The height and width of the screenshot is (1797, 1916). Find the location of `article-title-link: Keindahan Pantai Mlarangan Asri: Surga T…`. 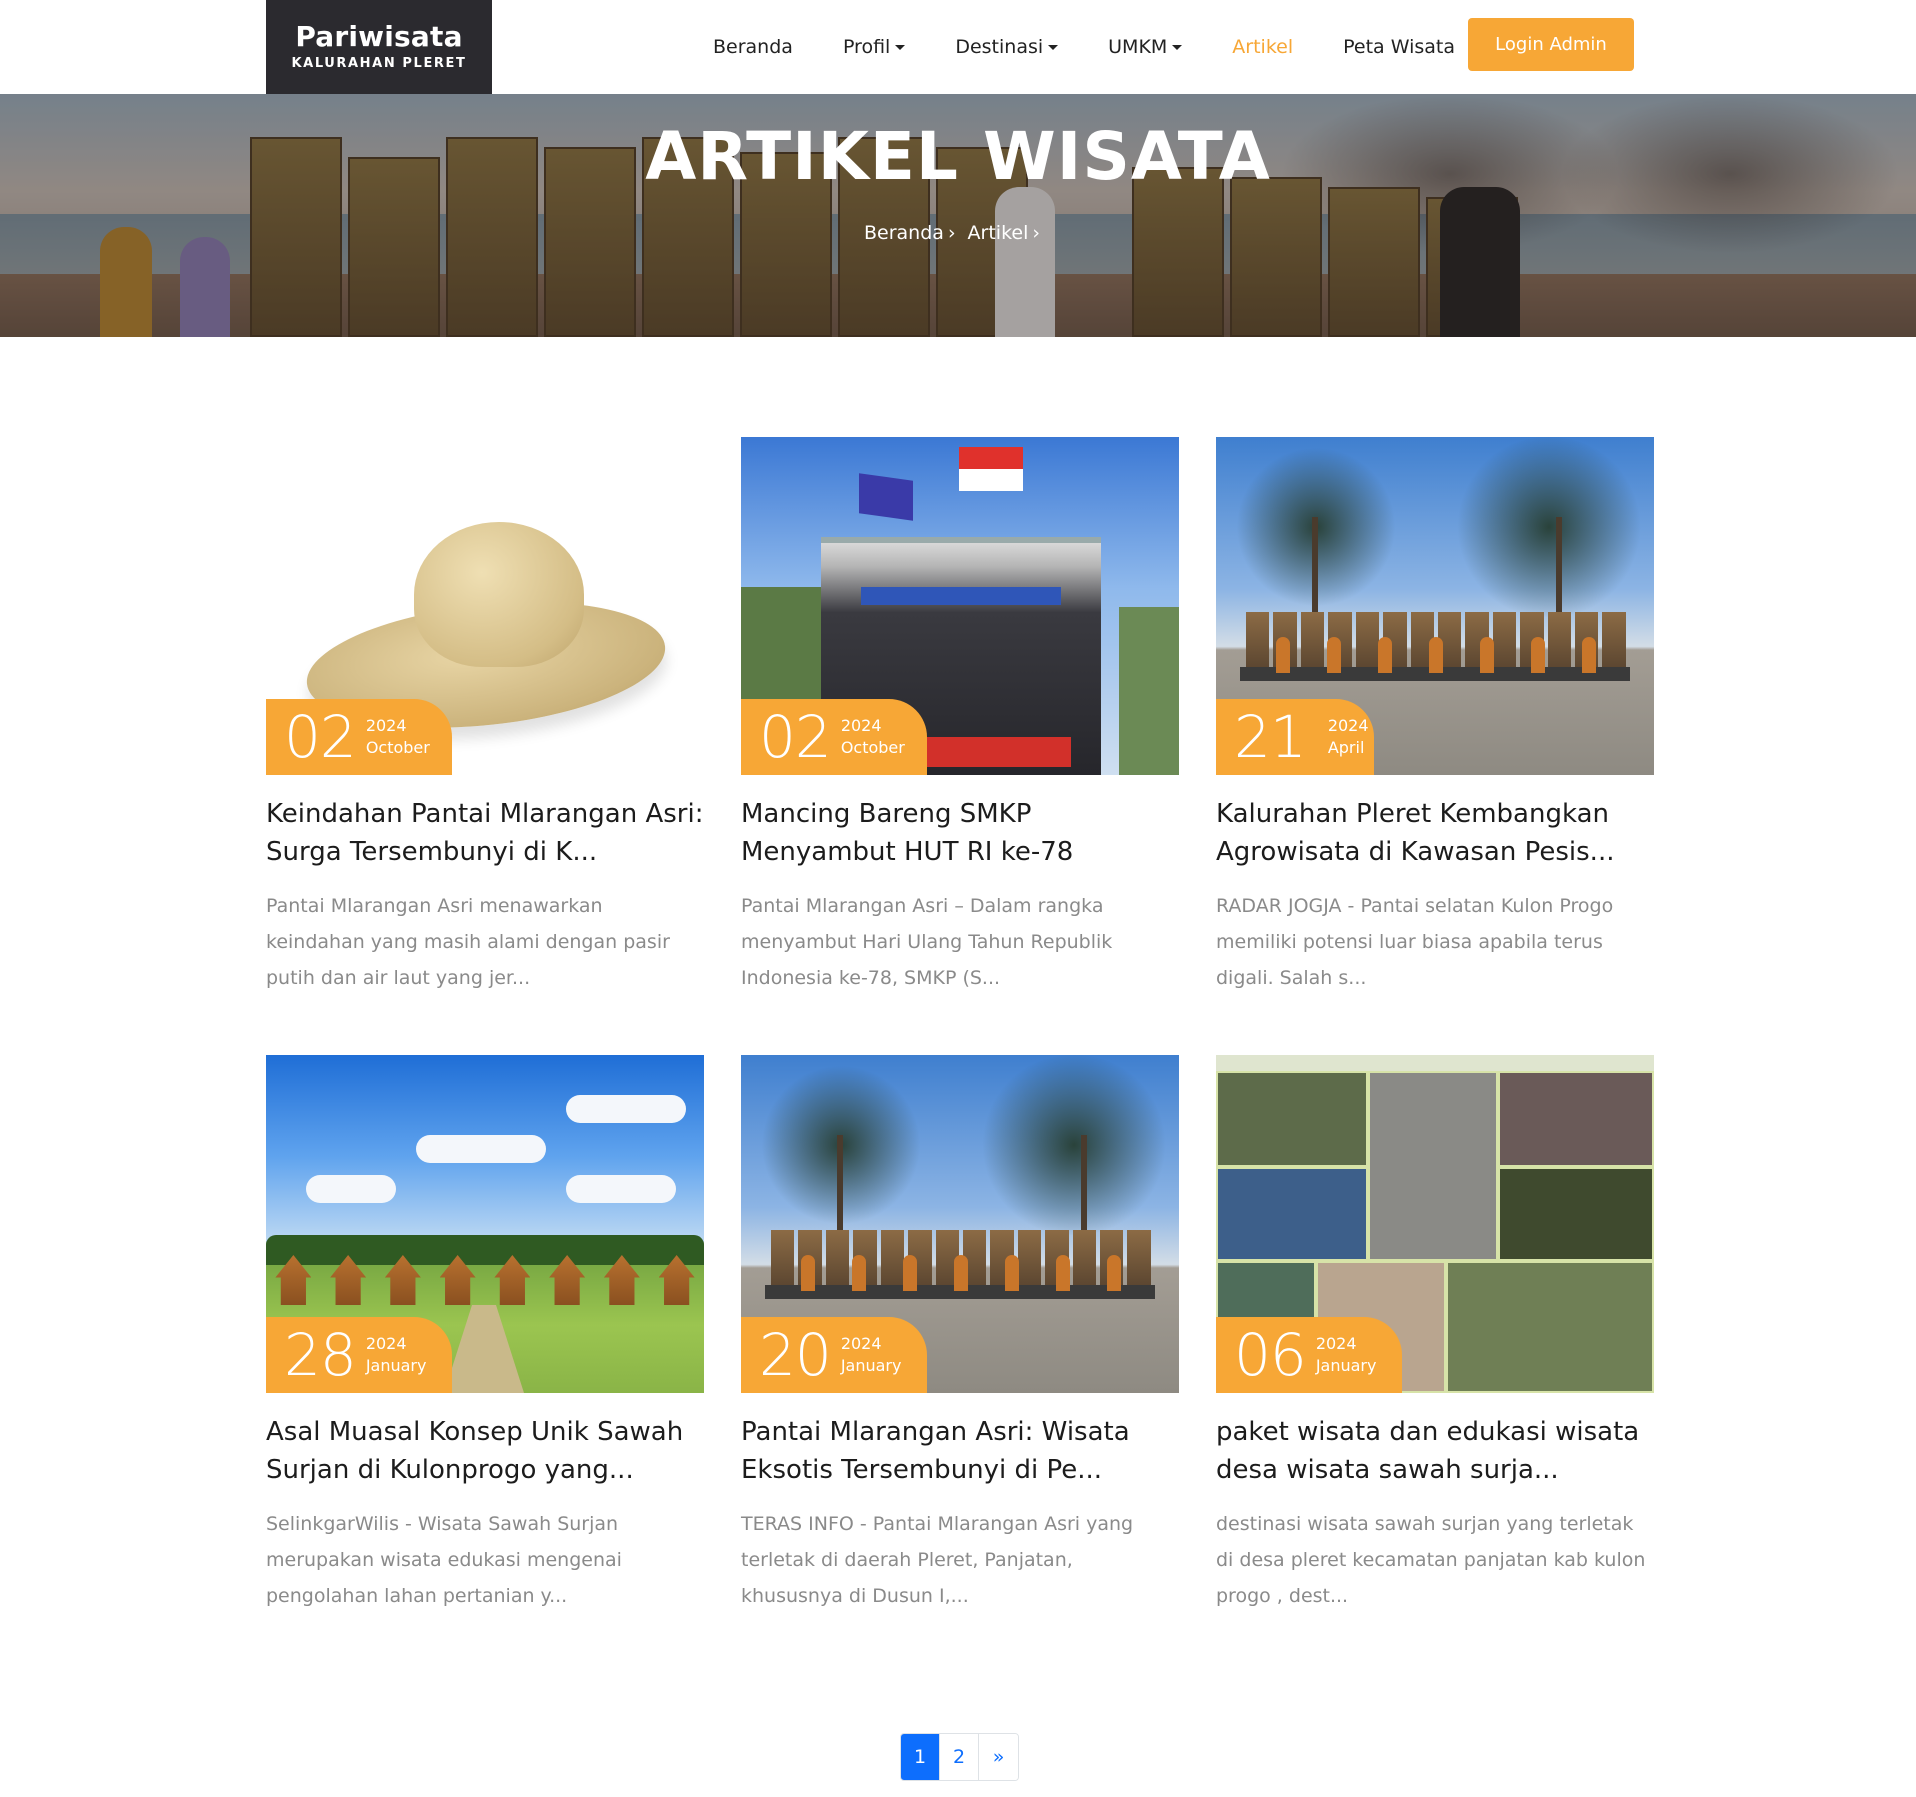

article-title-link: Keindahan Pantai Mlarangan Asri: Surga T… is located at coordinates (485, 833).